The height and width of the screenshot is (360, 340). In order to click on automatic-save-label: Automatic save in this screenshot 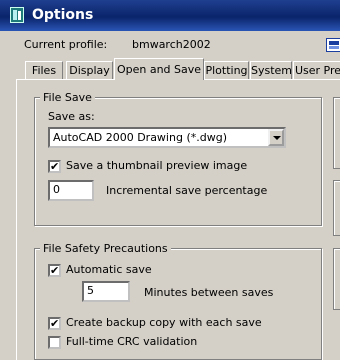, I will do `click(109, 269)`.